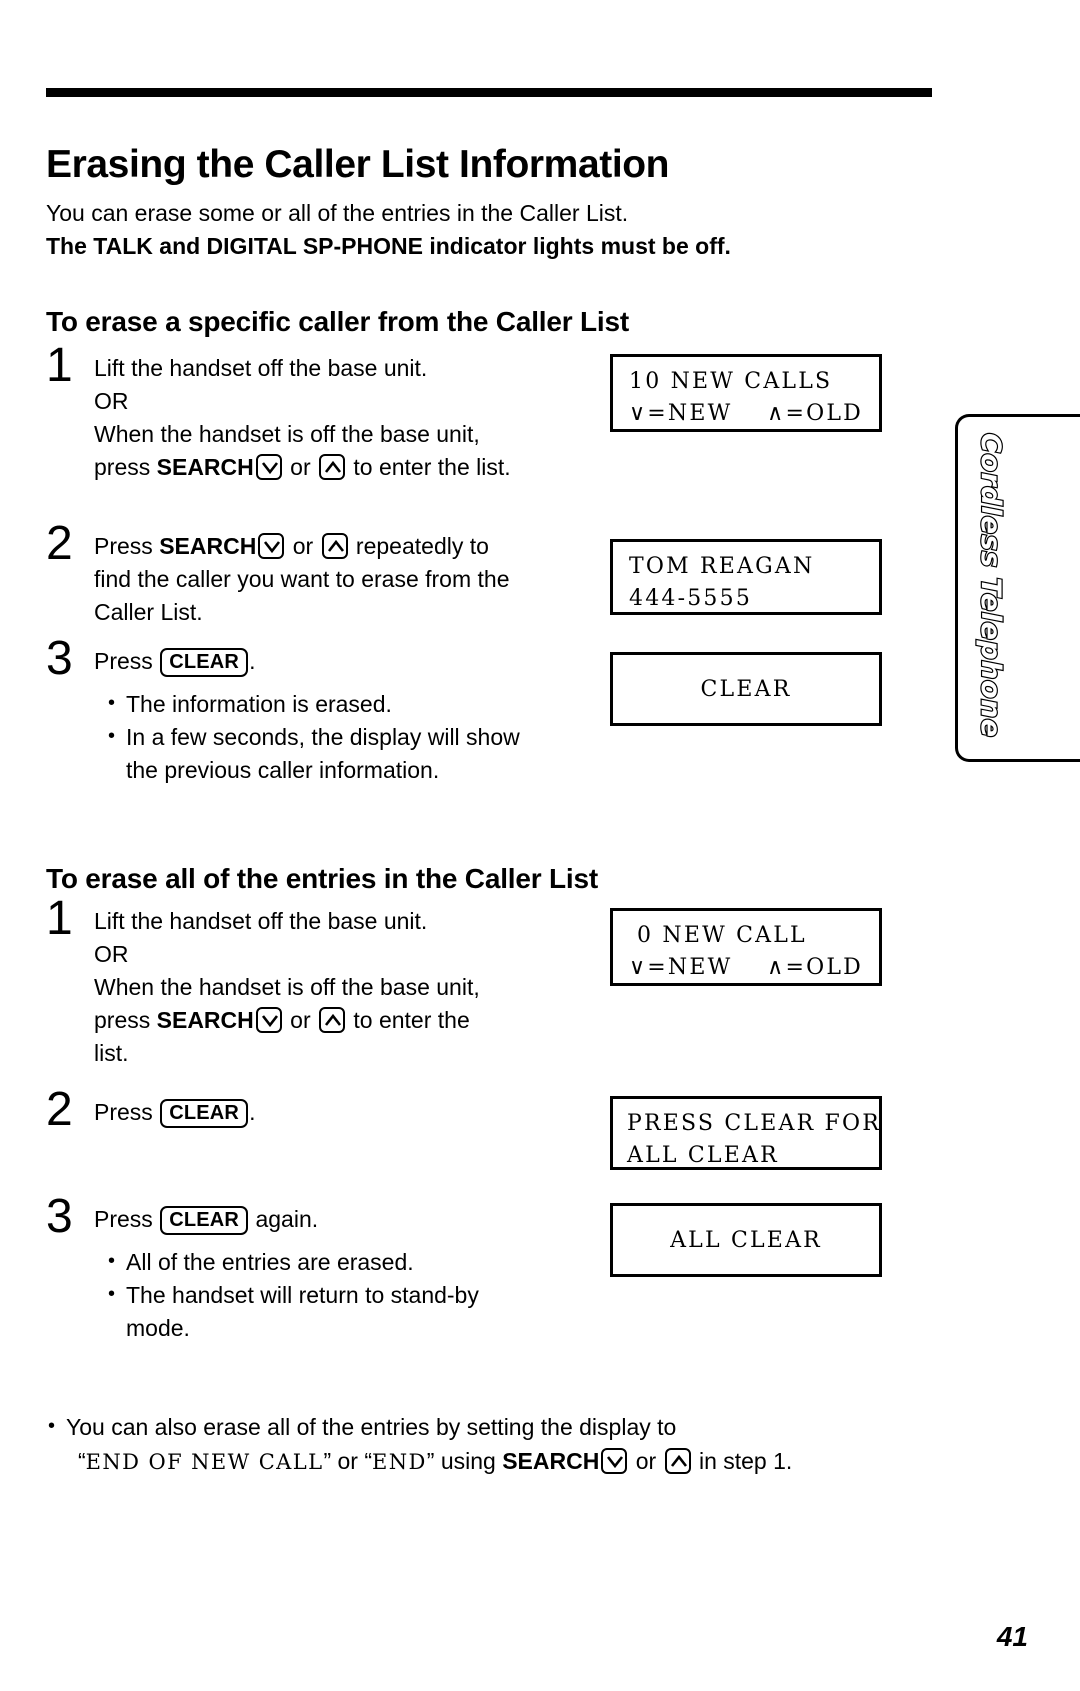  I want to click on step-line: Press SEARCH or repeatedly to, so click(350, 546).